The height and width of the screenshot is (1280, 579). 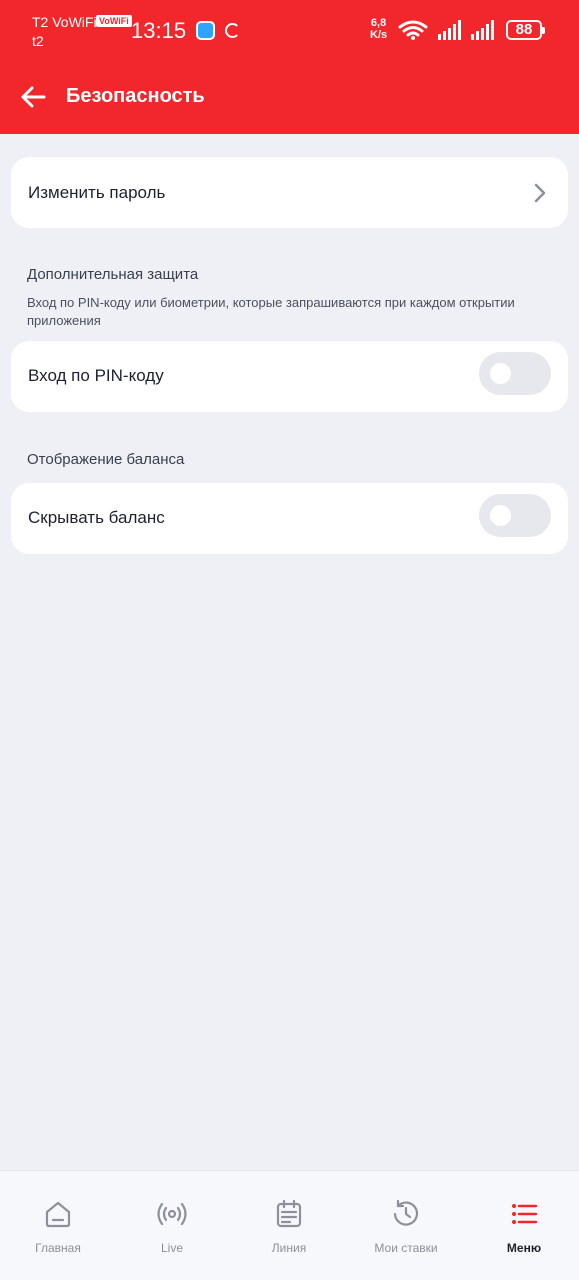 I want to click on nav-item-my-bets: Мои ставки, so click(x=406, y=1225).